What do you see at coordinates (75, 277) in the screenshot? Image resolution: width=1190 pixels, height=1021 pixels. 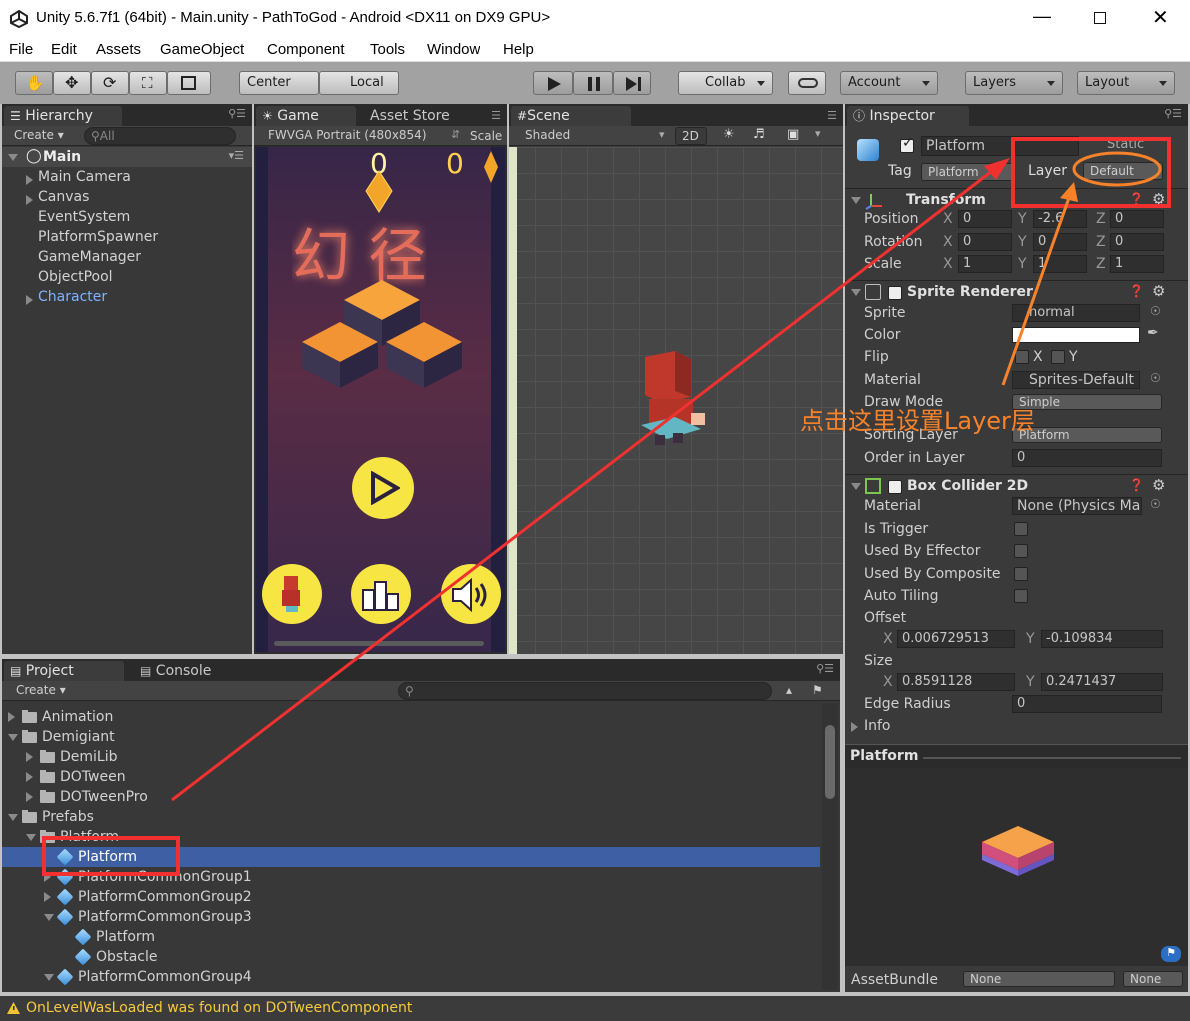 I see `hierarchy-item: ObjectPool` at bounding box center [75, 277].